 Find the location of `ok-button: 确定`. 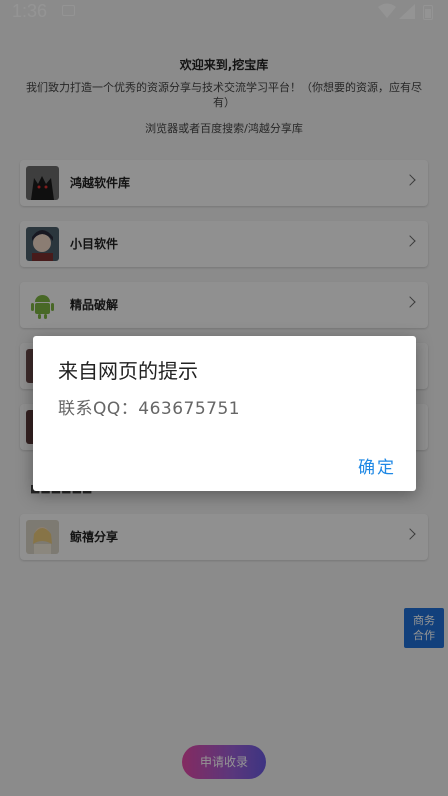

ok-button: 确定 is located at coordinates (377, 465).